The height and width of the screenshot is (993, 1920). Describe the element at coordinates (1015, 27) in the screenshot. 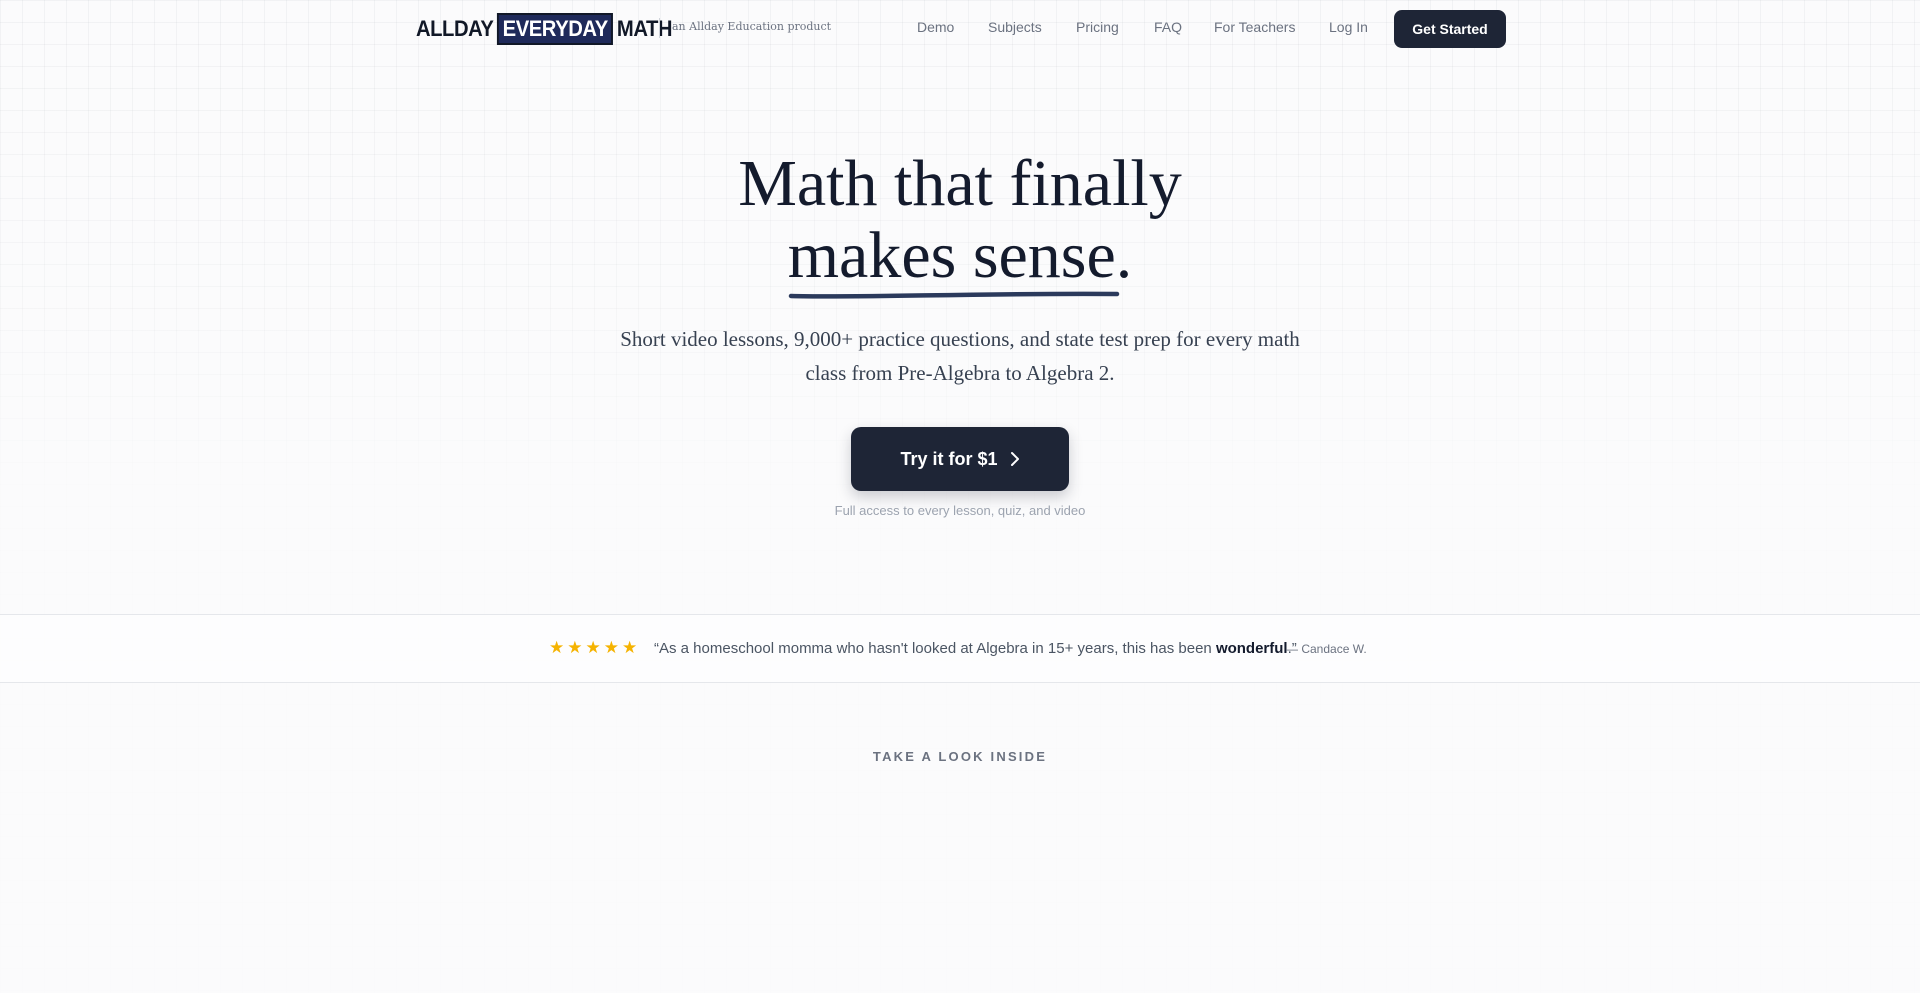

I see `nav-link-subjects: Subjects` at that location.